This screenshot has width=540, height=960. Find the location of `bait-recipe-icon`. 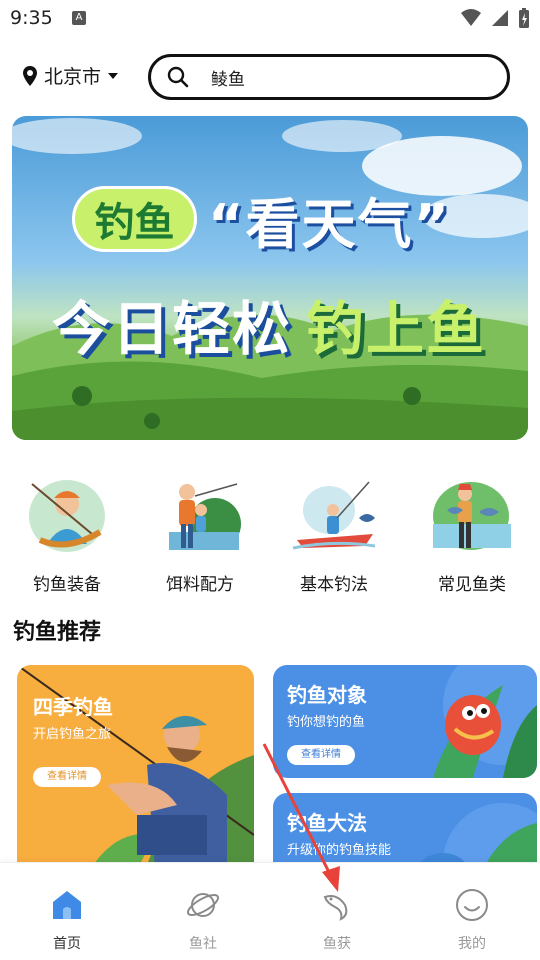

bait-recipe-icon is located at coordinates (205, 516).